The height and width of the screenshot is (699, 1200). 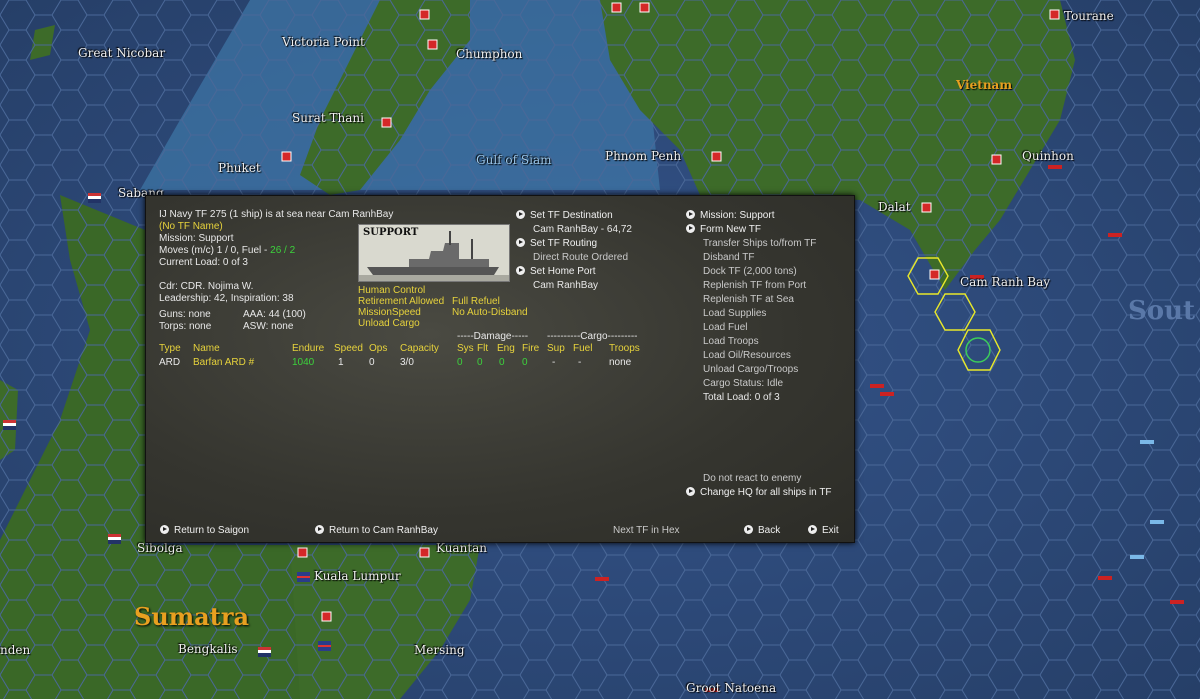 What do you see at coordinates (730, 229) in the screenshot?
I see `form-new-tf-label: Form New TF` at bounding box center [730, 229].